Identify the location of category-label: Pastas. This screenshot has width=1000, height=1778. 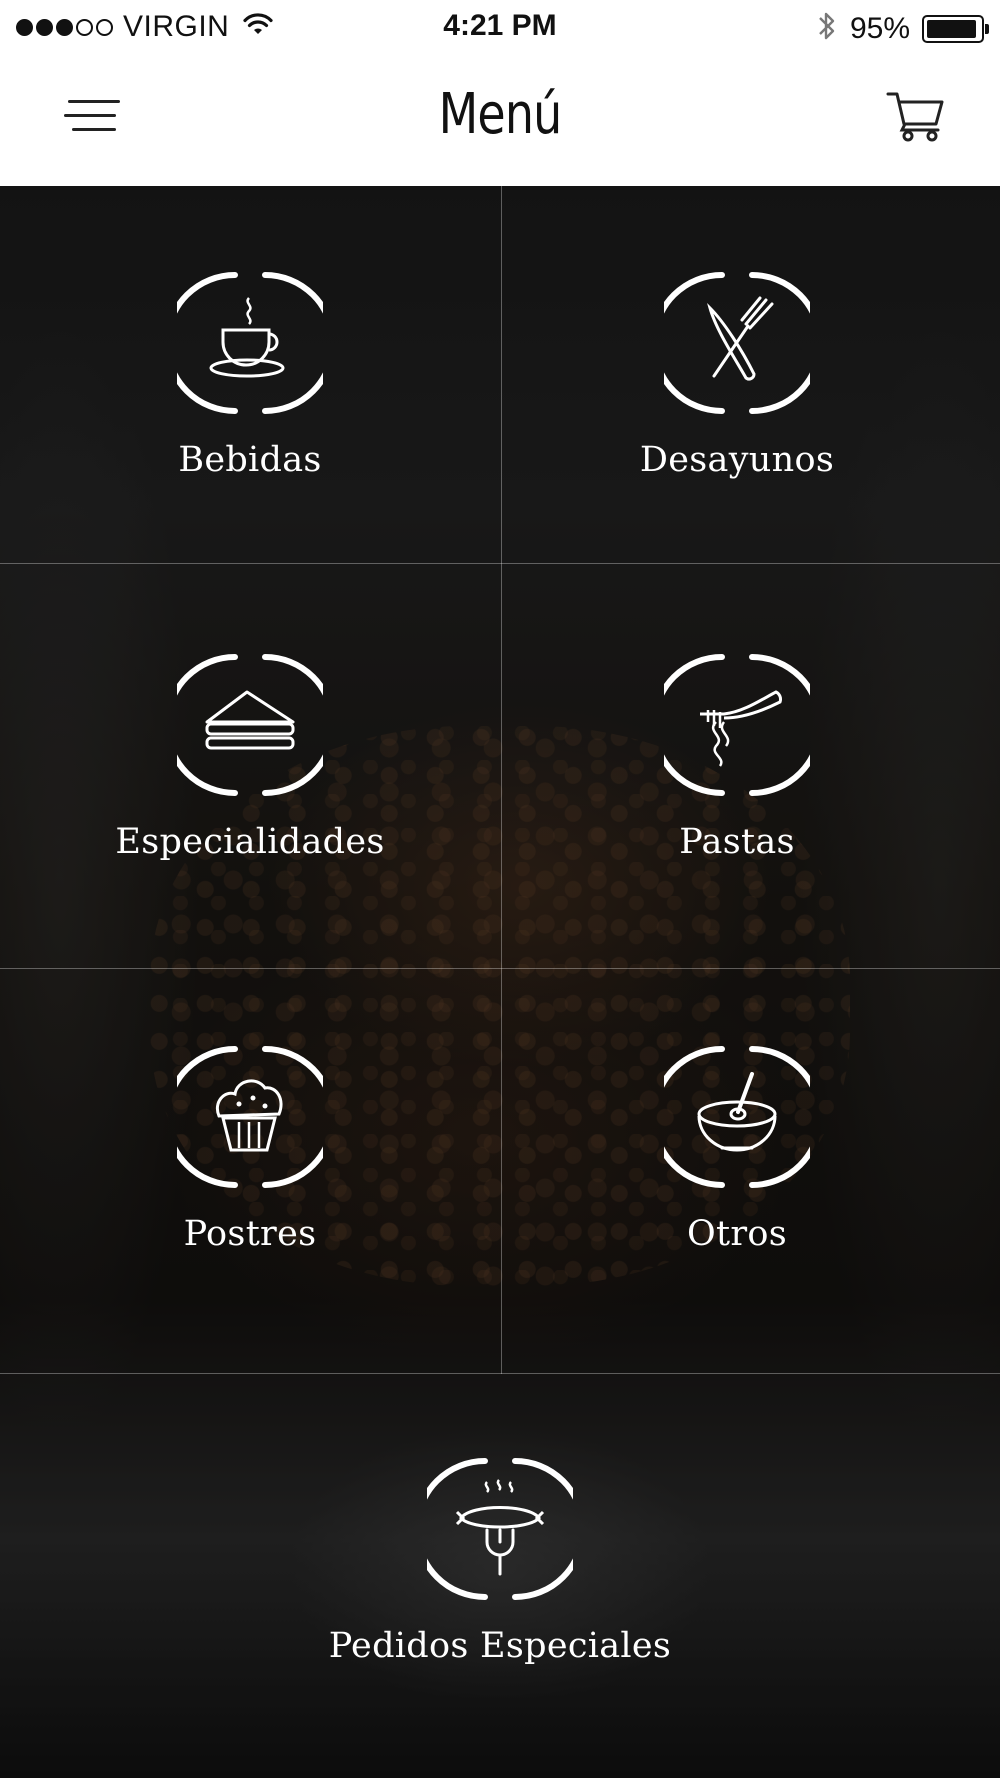
(737, 842).